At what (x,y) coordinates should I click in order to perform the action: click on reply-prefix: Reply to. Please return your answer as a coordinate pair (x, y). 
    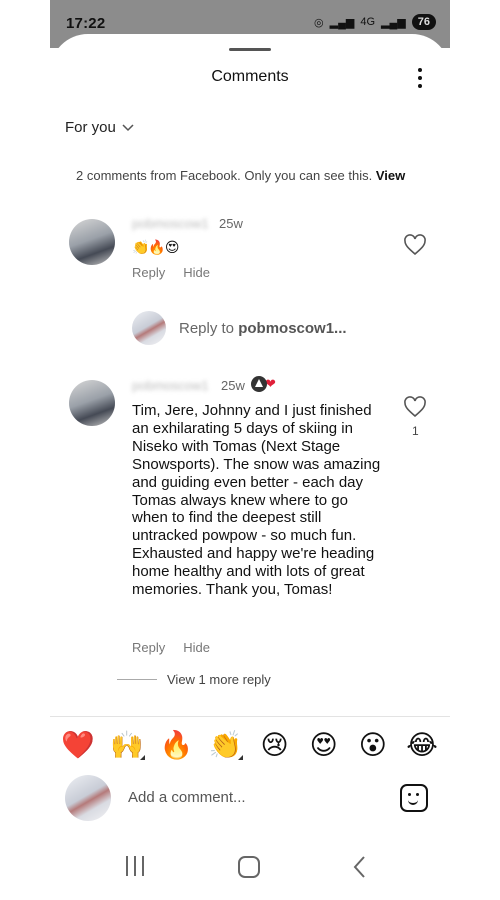
    Looking at the image, I should click on (209, 328).